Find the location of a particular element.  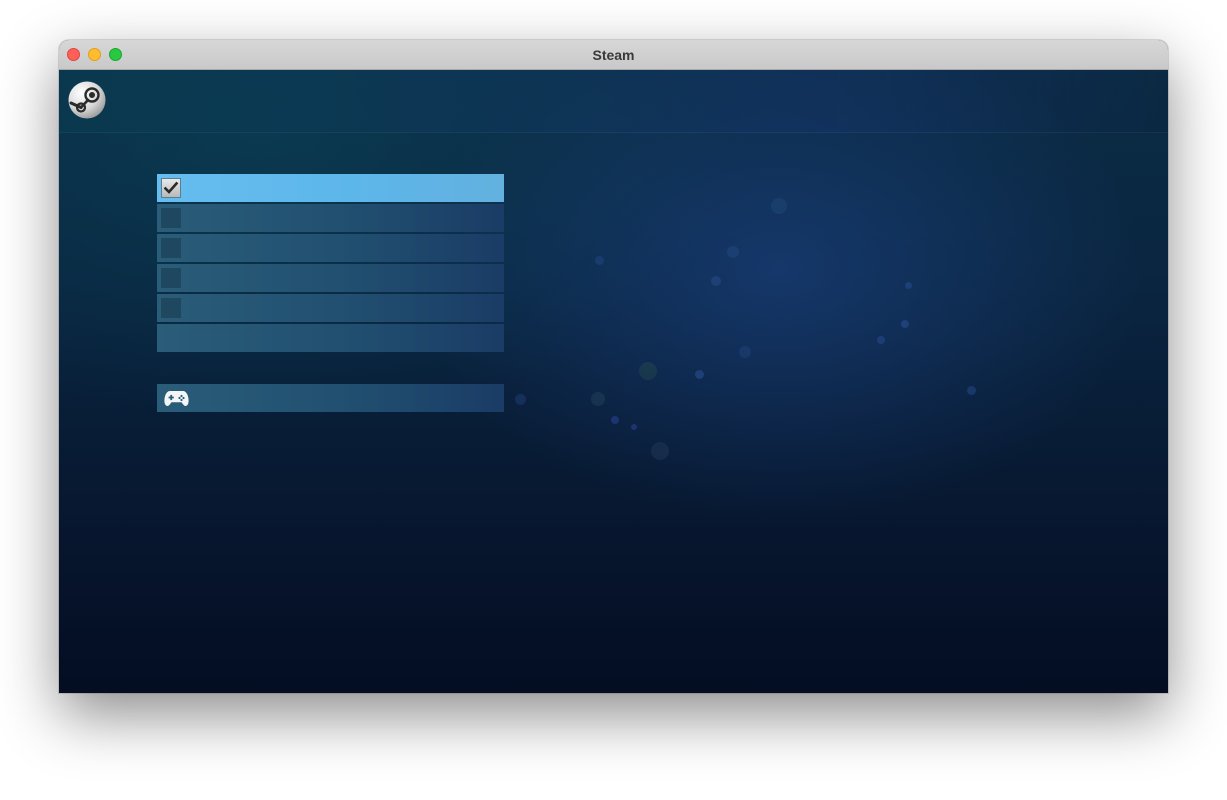

title-bar: Steam is located at coordinates (613, 55).